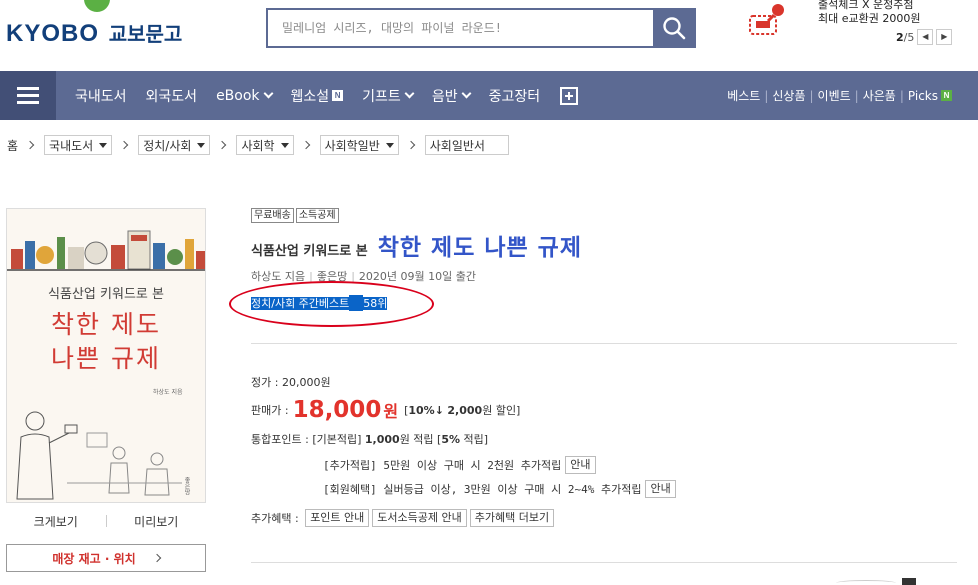 This screenshot has width=978, height=585. What do you see at coordinates (417, 276) in the screenshot?
I see `publish-date: 2020년 09월 10일 출간` at bounding box center [417, 276].